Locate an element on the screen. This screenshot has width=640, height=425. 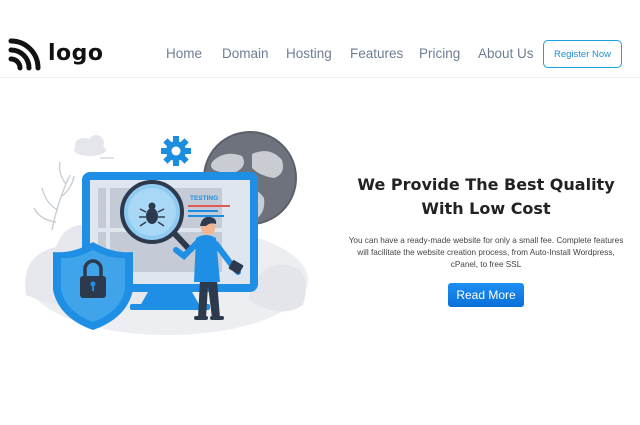
nav-pricing: Pricing is located at coordinates (439, 53).